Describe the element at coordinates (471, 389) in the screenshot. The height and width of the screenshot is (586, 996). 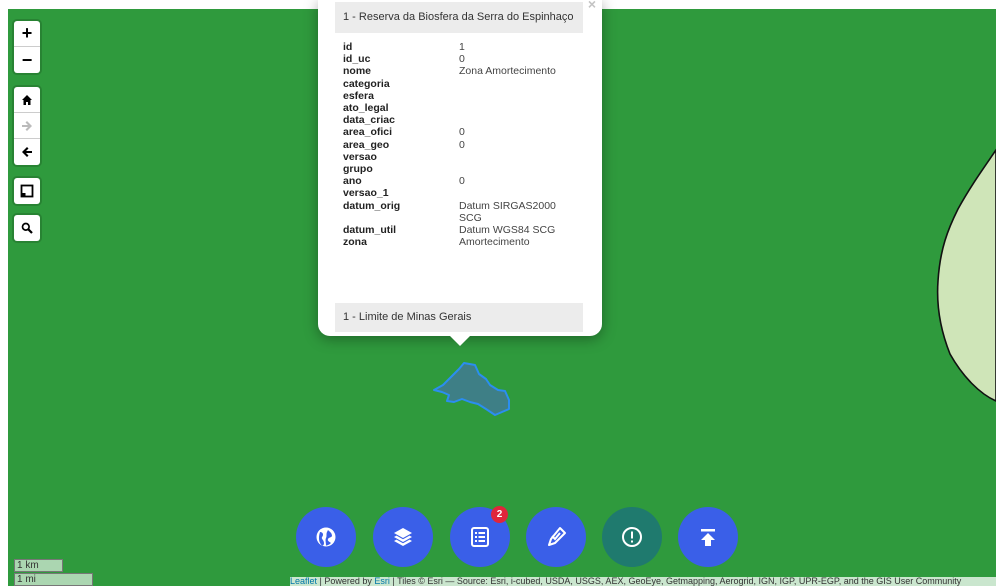
I see `selected-polygon` at that location.